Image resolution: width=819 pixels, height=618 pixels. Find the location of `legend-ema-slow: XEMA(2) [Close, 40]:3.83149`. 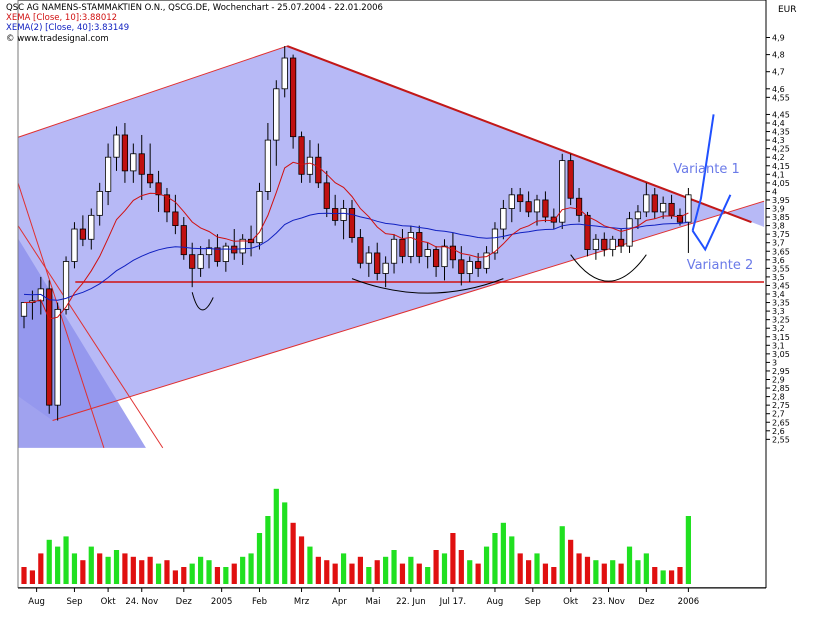

legend-ema-slow: XEMA(2) [Close, 40]:3.83149 is located at coordinates (68, 28).